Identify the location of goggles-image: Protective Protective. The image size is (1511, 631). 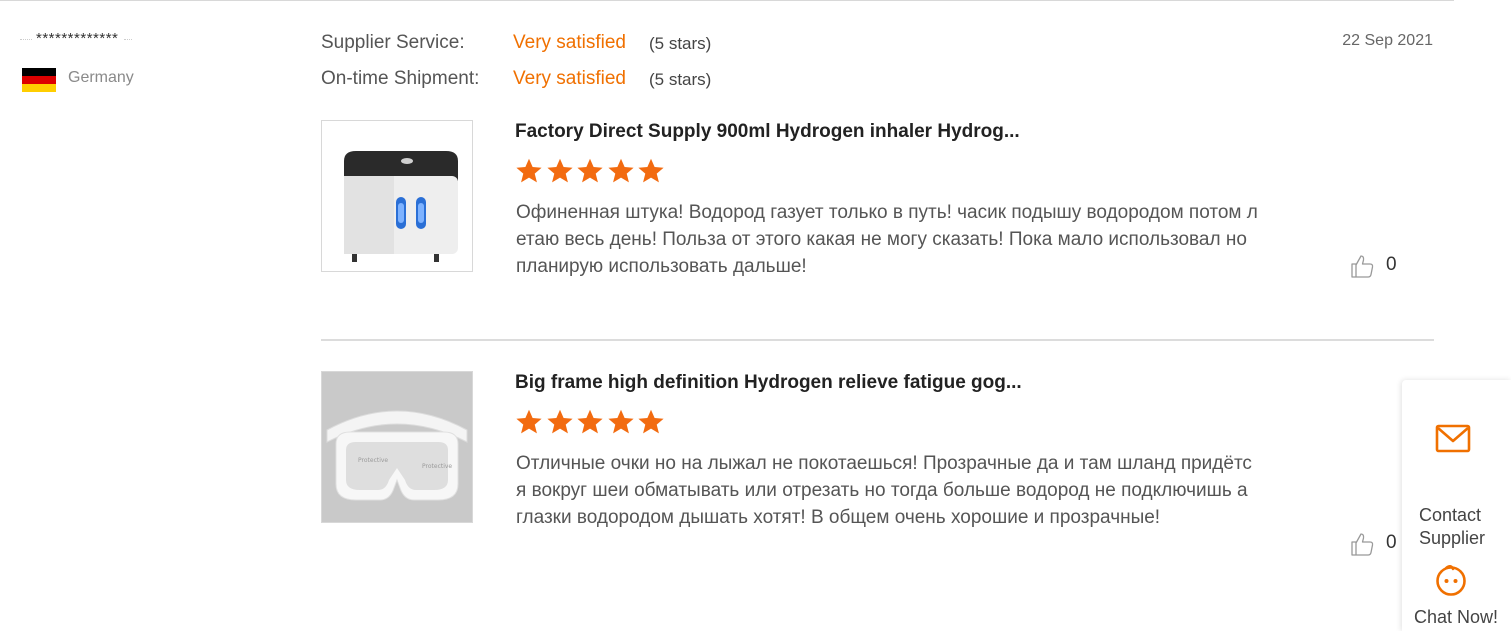
(397, 447).